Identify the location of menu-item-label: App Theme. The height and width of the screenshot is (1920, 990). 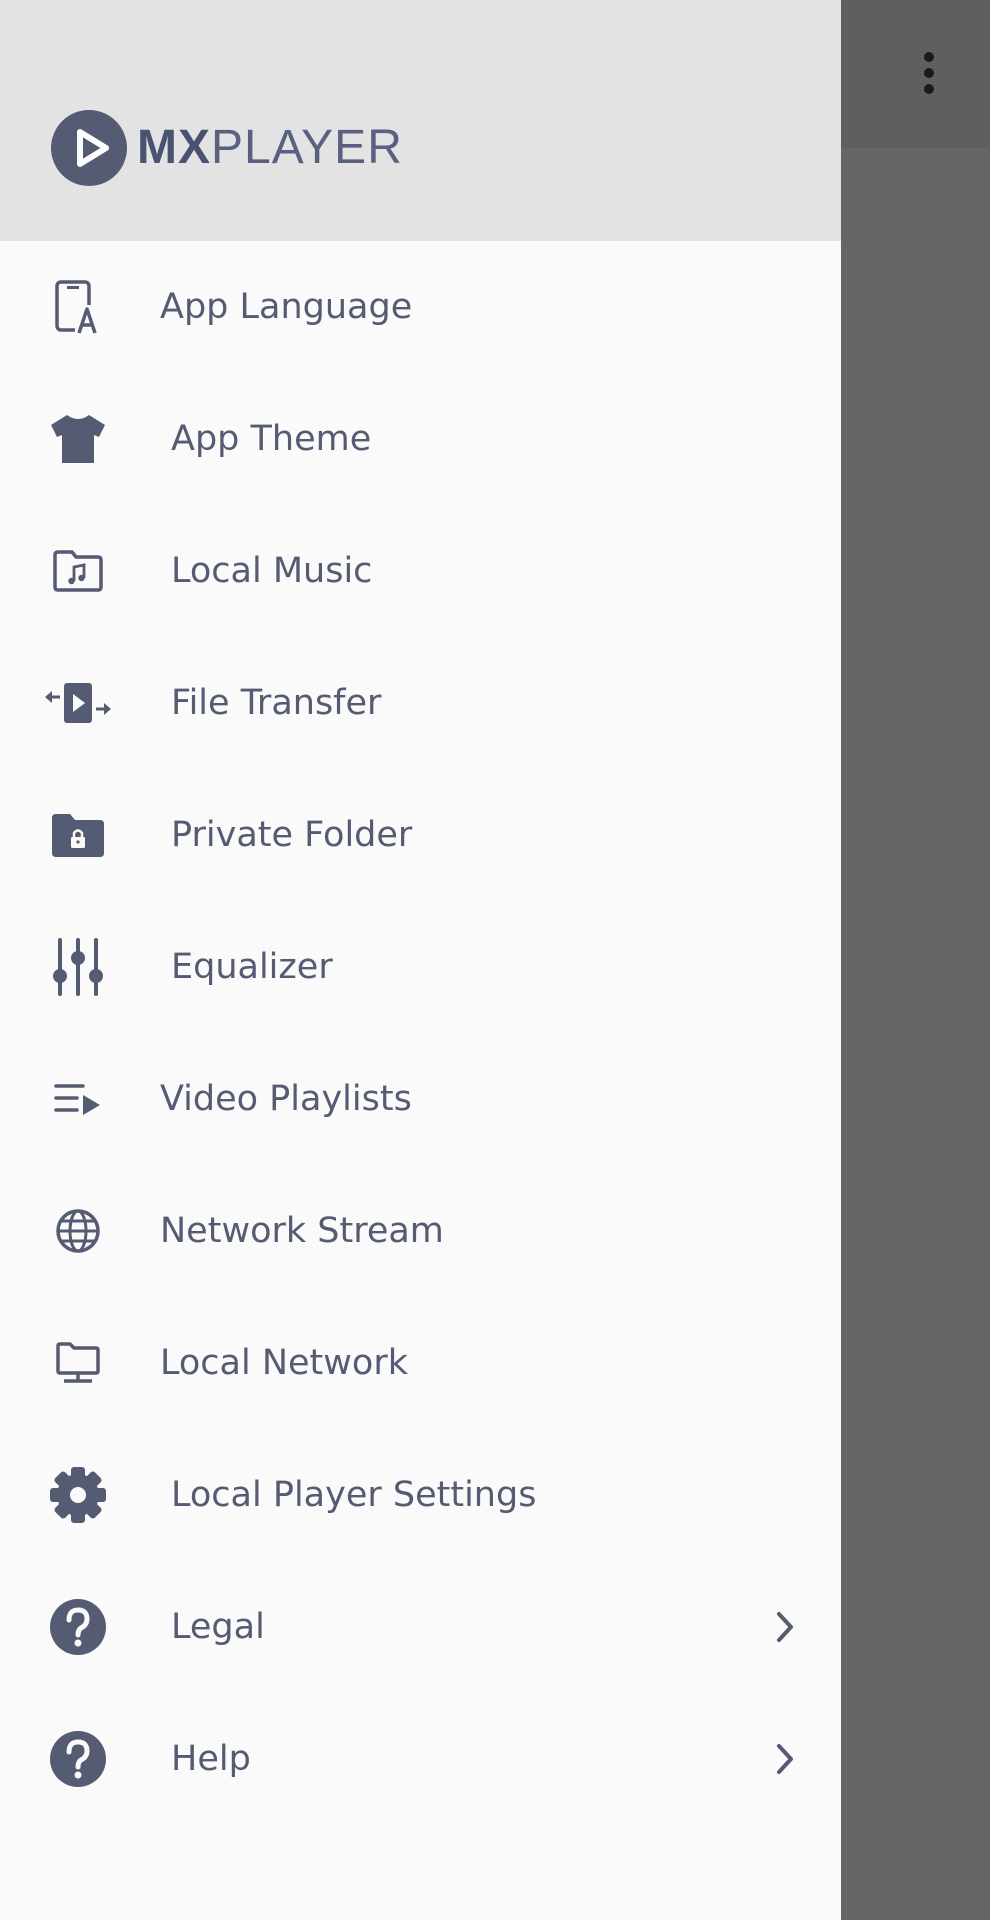
(271, 439).